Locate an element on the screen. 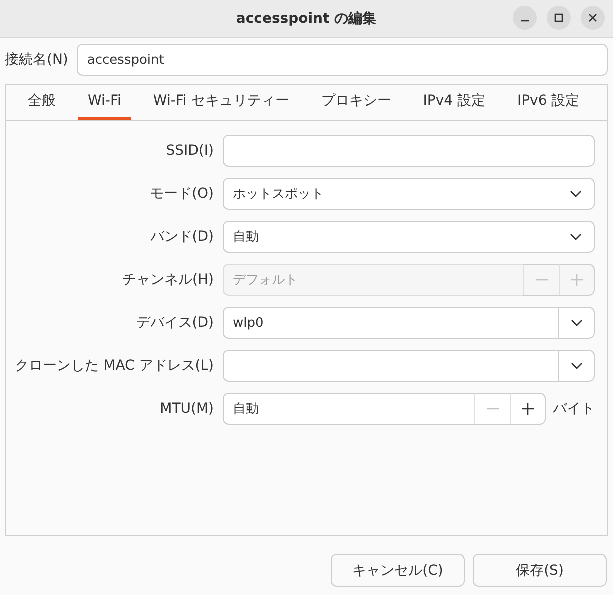 Image resolution: width=613 pixels, height=595 pixels. dialog-button: キャンセル(C) is located at coordinates (398, 570).